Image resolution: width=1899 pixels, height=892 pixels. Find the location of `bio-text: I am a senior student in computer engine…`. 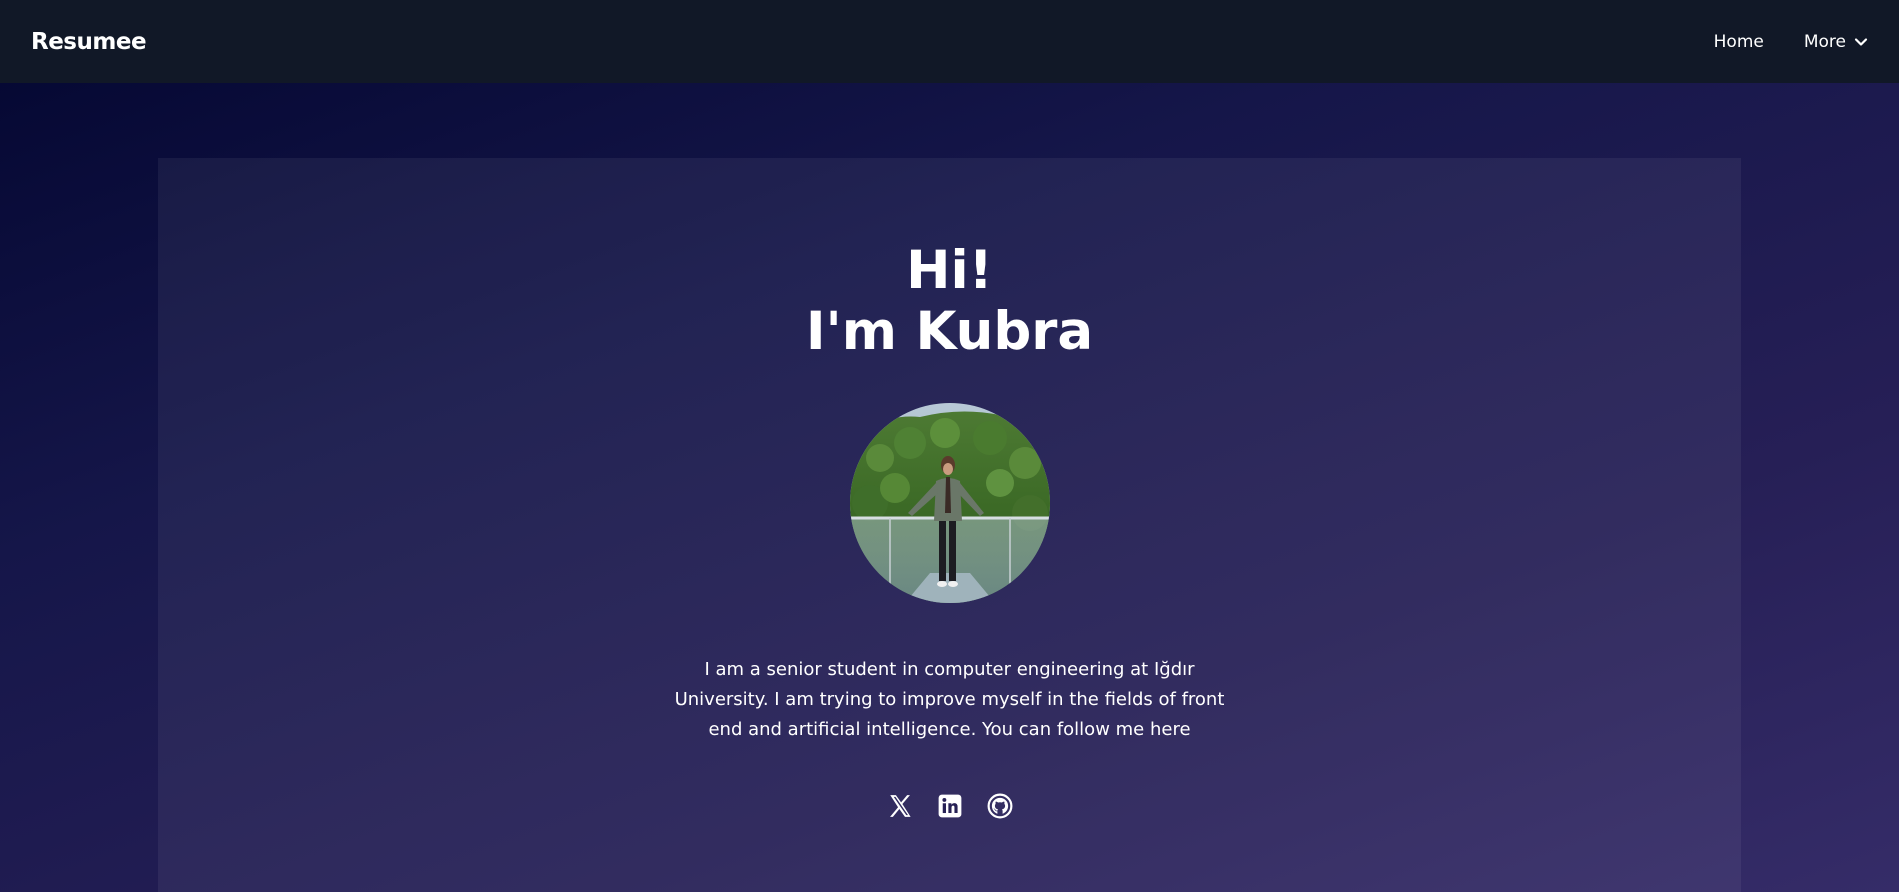

bio-text: I am a senior student in computer engine… is located at coordinates (949, 699).